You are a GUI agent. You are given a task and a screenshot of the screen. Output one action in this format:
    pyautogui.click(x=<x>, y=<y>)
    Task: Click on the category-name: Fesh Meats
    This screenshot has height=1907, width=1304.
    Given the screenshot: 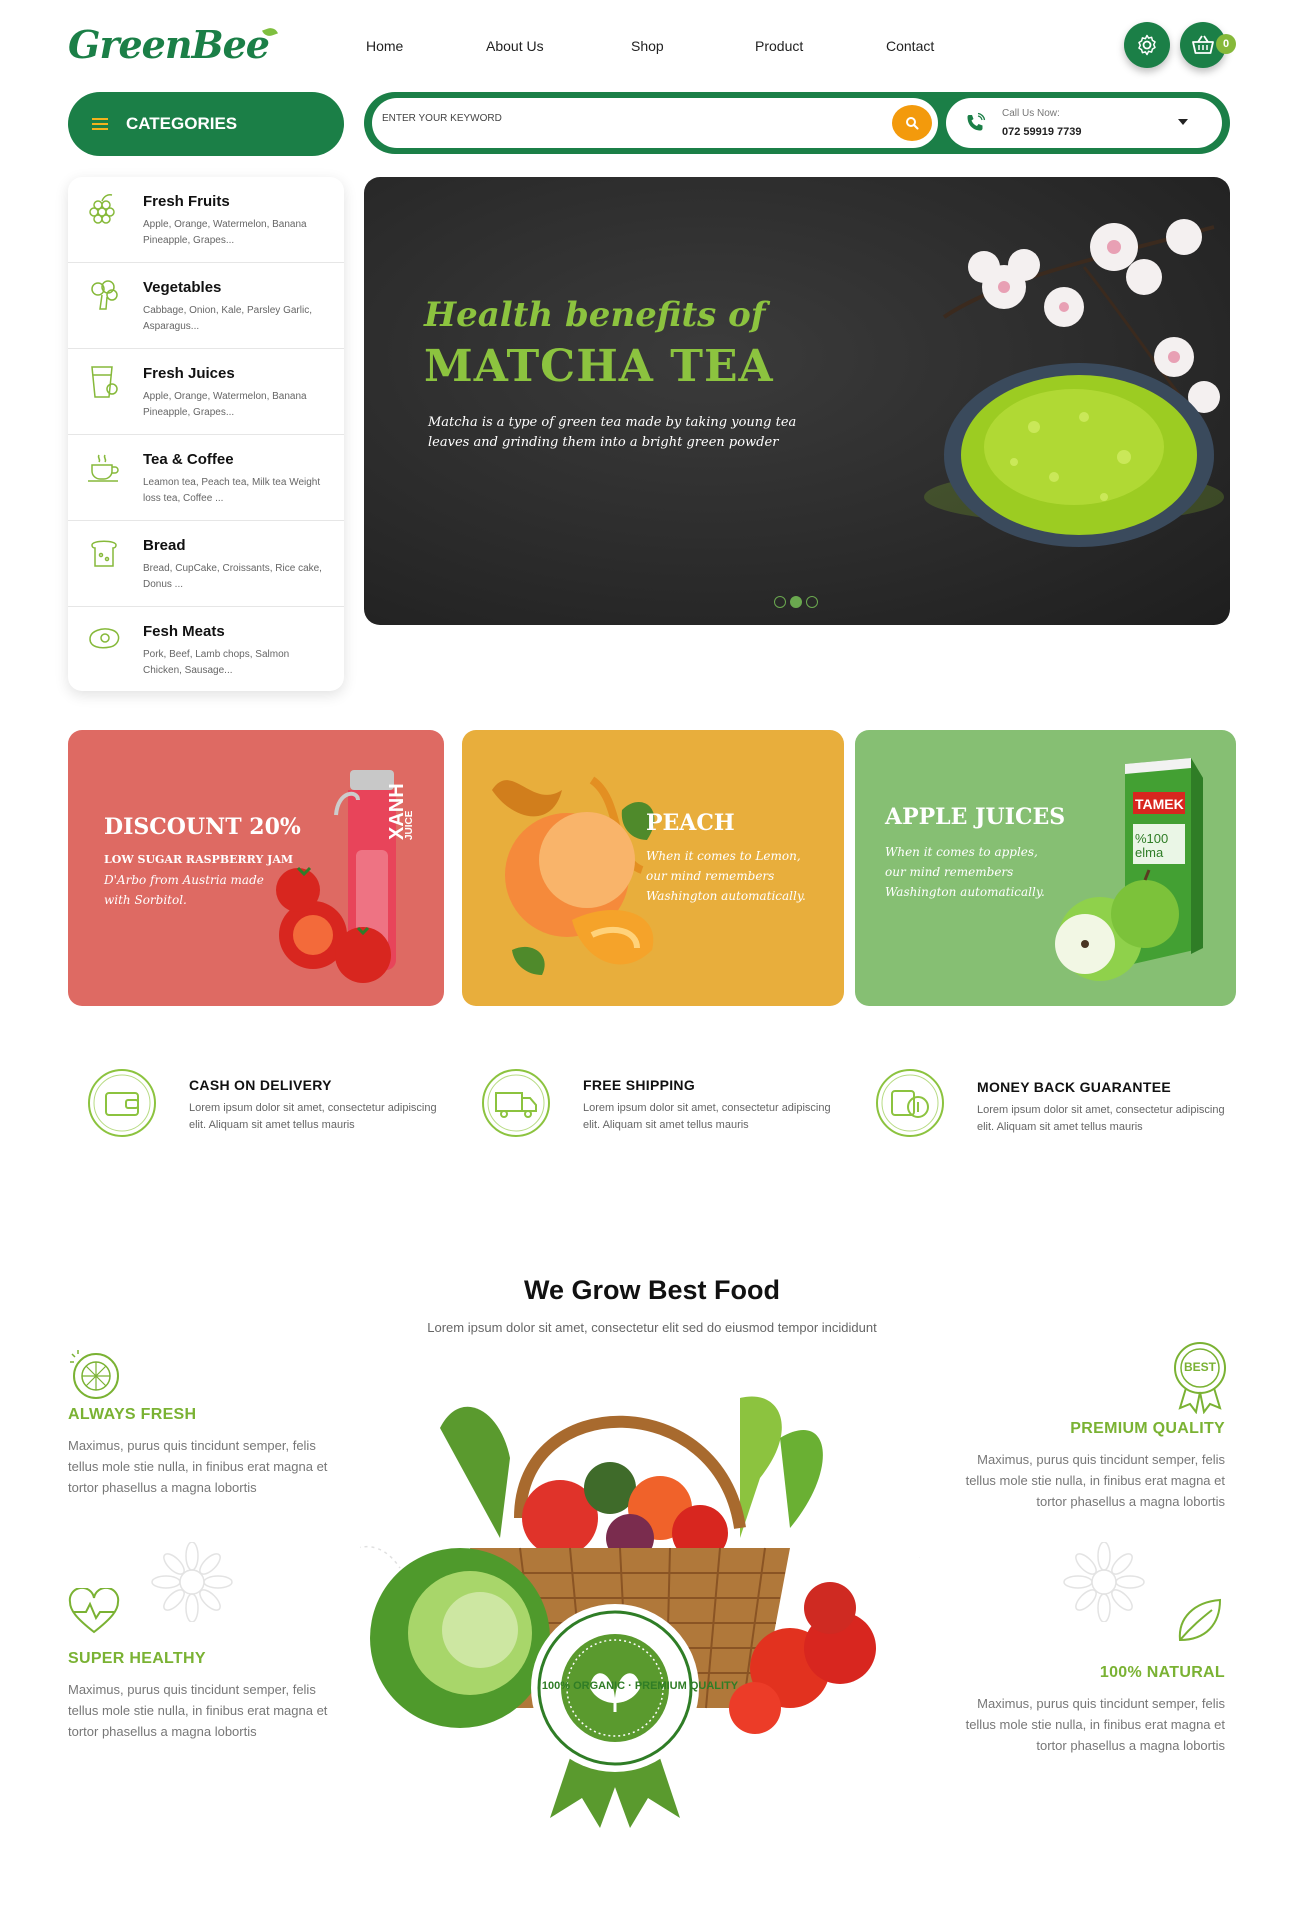 What is the action you would take?
    pyautogui.click(x=184, y=631)
    